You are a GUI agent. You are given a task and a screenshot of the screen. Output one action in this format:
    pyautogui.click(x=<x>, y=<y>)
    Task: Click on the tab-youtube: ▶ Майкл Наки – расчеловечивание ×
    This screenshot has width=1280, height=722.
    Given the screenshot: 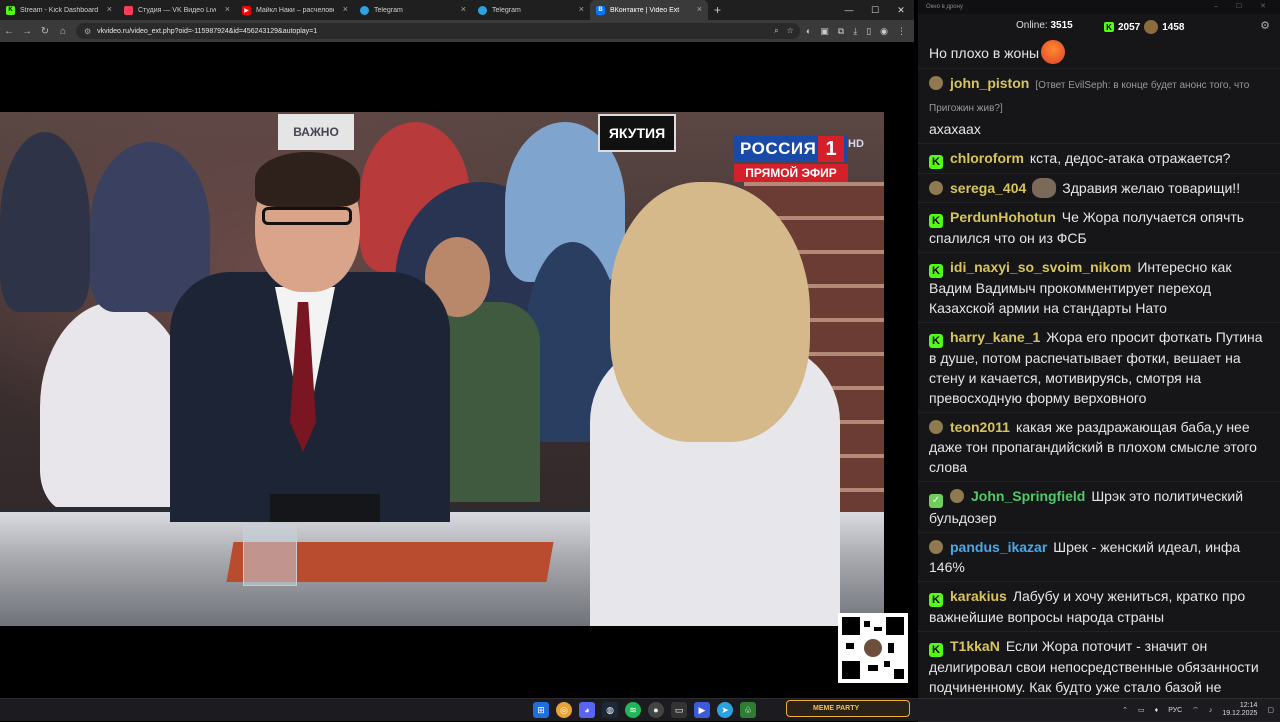 What is the action you would take?
    pyautogui.click(x=295, y=10)
    